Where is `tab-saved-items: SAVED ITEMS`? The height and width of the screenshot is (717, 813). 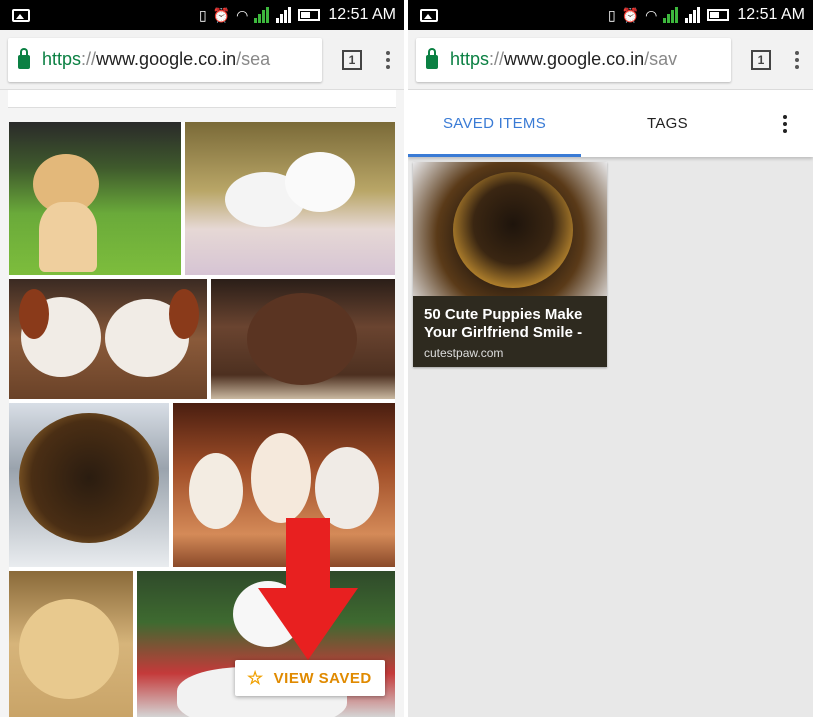
tab-saved-items: SAVED ITEMS is located at coordinates (494, 123).